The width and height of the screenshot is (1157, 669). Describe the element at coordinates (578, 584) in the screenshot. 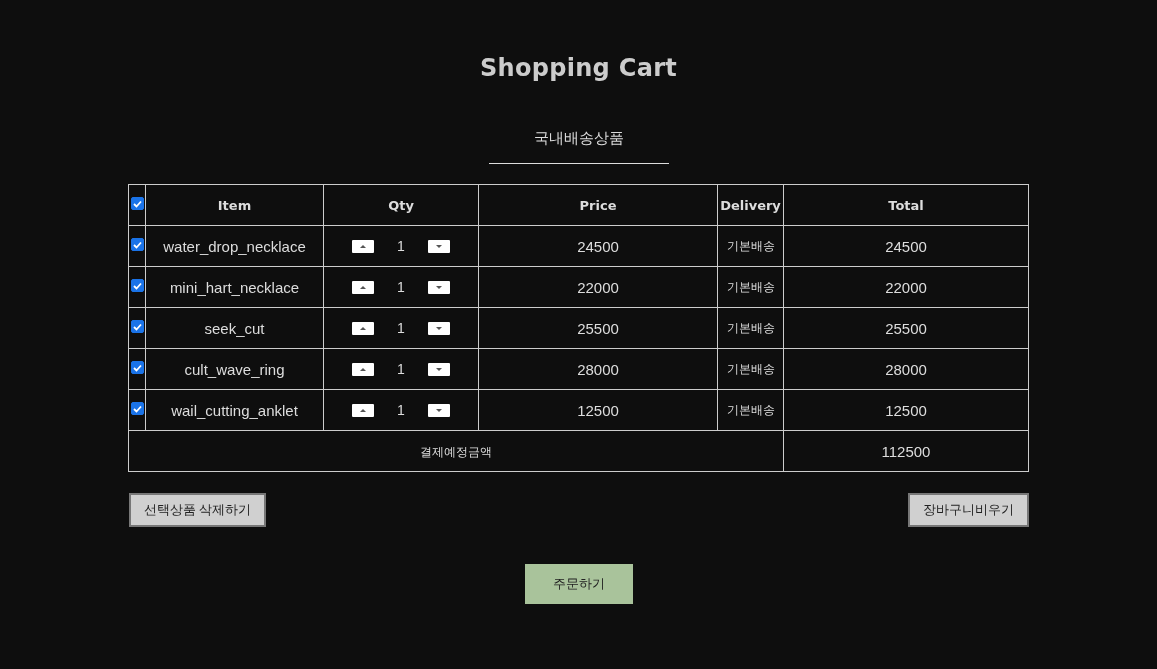

I see `order-button: 주문하기` at that location.